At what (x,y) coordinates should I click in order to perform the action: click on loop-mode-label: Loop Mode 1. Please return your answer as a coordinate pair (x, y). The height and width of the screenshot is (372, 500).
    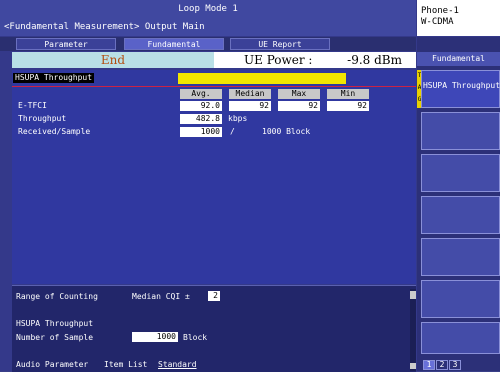
    Looking at the image, I should click on (208, 9).